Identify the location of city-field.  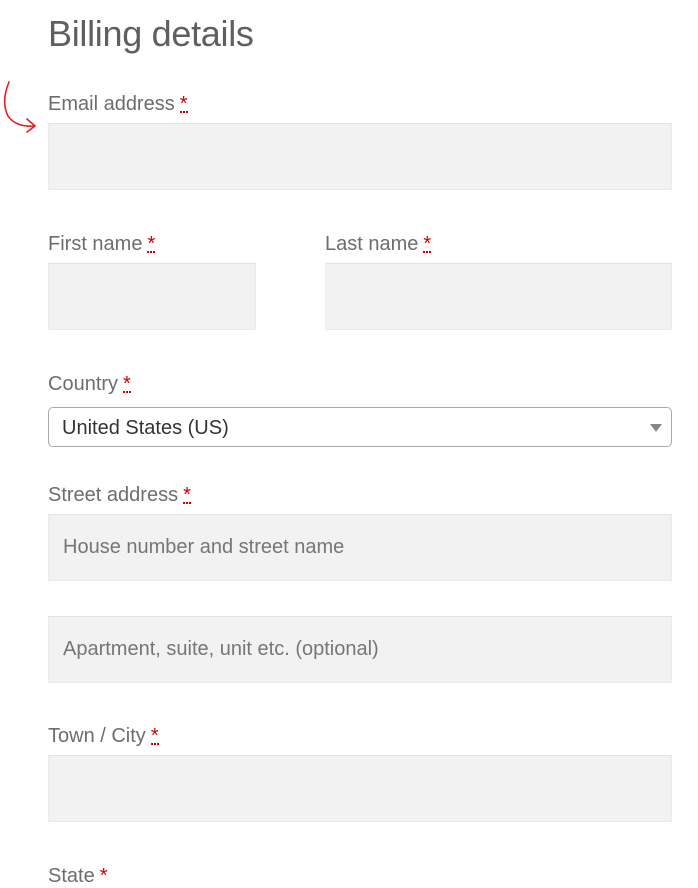
(360, 788).